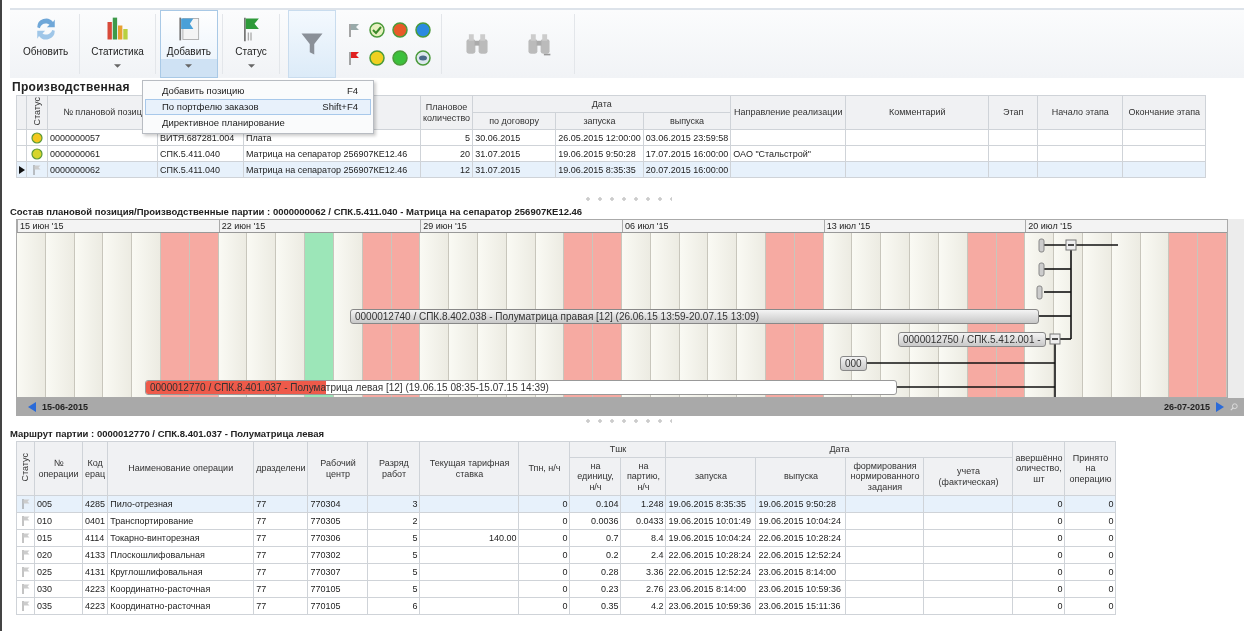  What do you see at coordinates (972, 339) in the screenshot?
I see `gantt-bar: 0000012750 / СПК.5.412.001 -` at bounding box center [972, 339].